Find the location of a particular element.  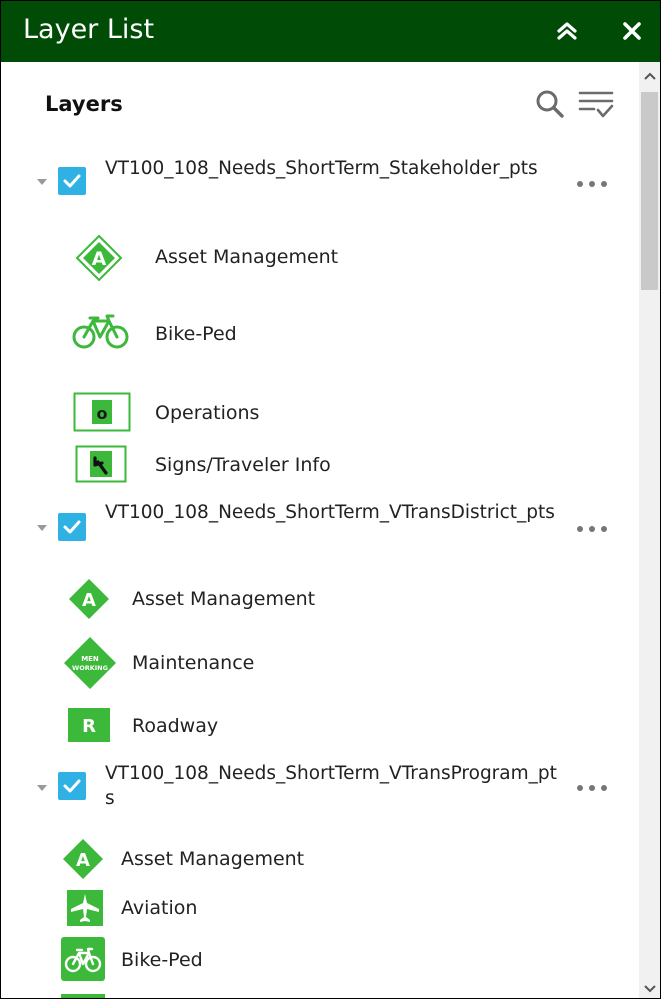

double-chevron-up-icon is located at coordinates (567, 31).